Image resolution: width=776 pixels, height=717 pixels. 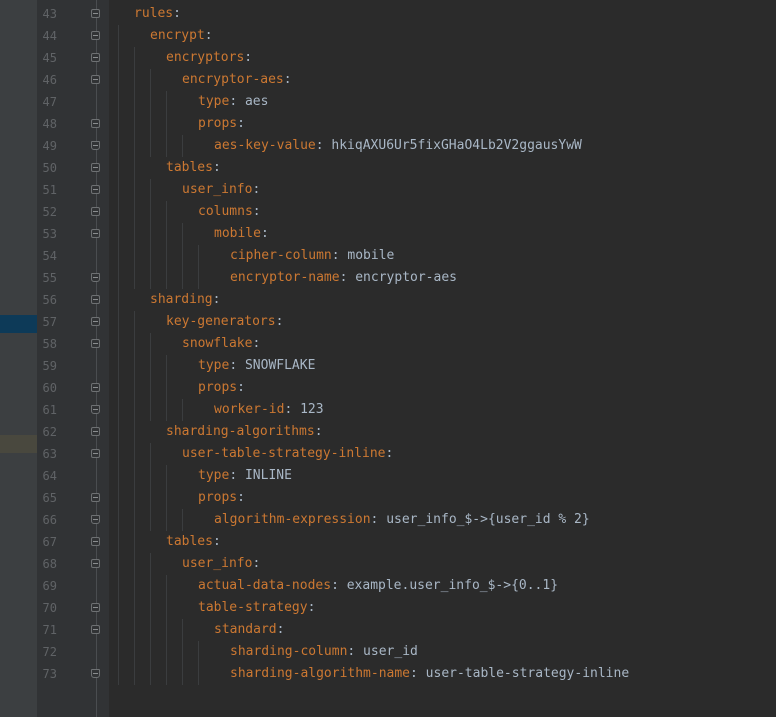 I want to click on yaml-key: actual-data-nodes, so click(x=265, y=585).